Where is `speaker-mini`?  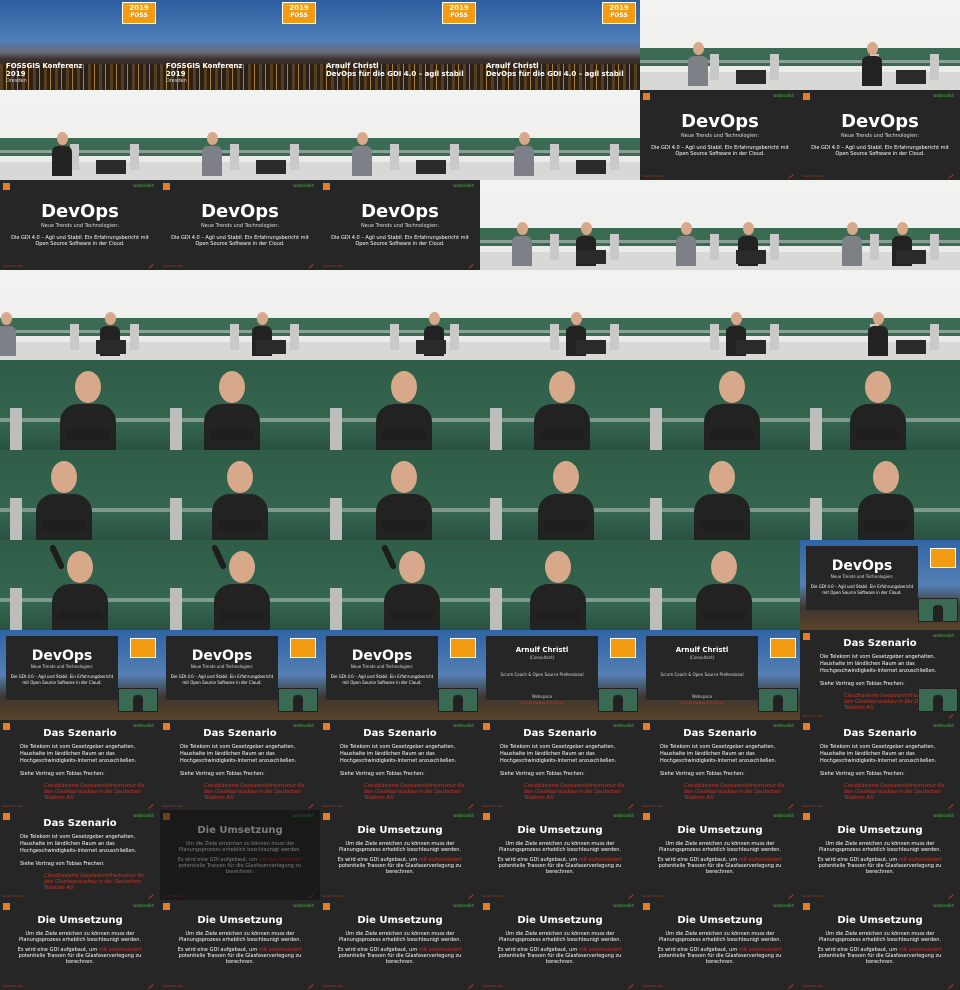
speaker-mini is located at coordinates (618, 703).